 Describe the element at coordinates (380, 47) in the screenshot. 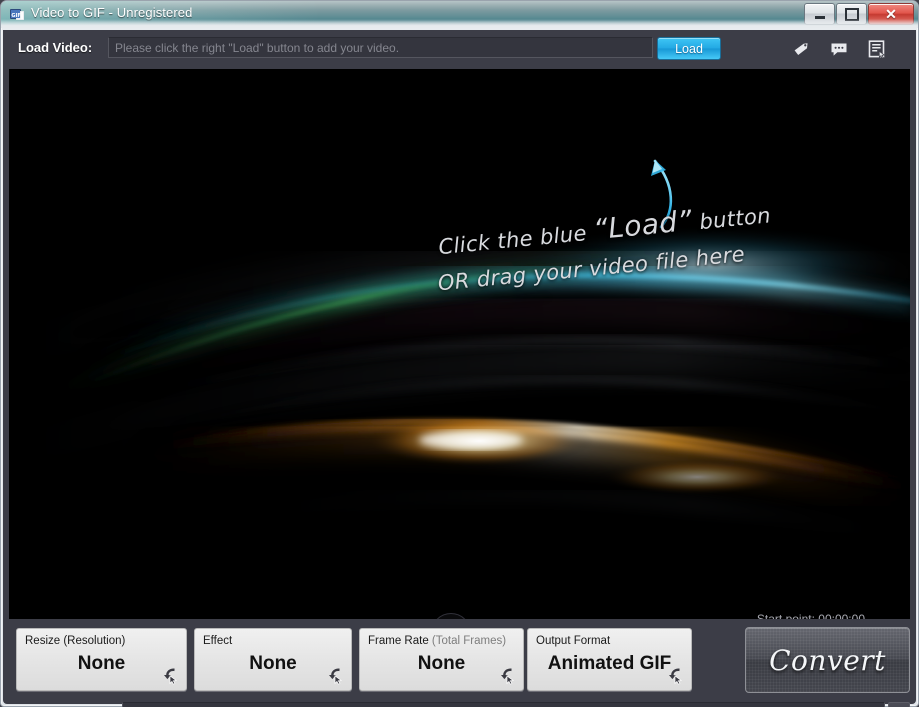

I see `video-path-input` at that location.